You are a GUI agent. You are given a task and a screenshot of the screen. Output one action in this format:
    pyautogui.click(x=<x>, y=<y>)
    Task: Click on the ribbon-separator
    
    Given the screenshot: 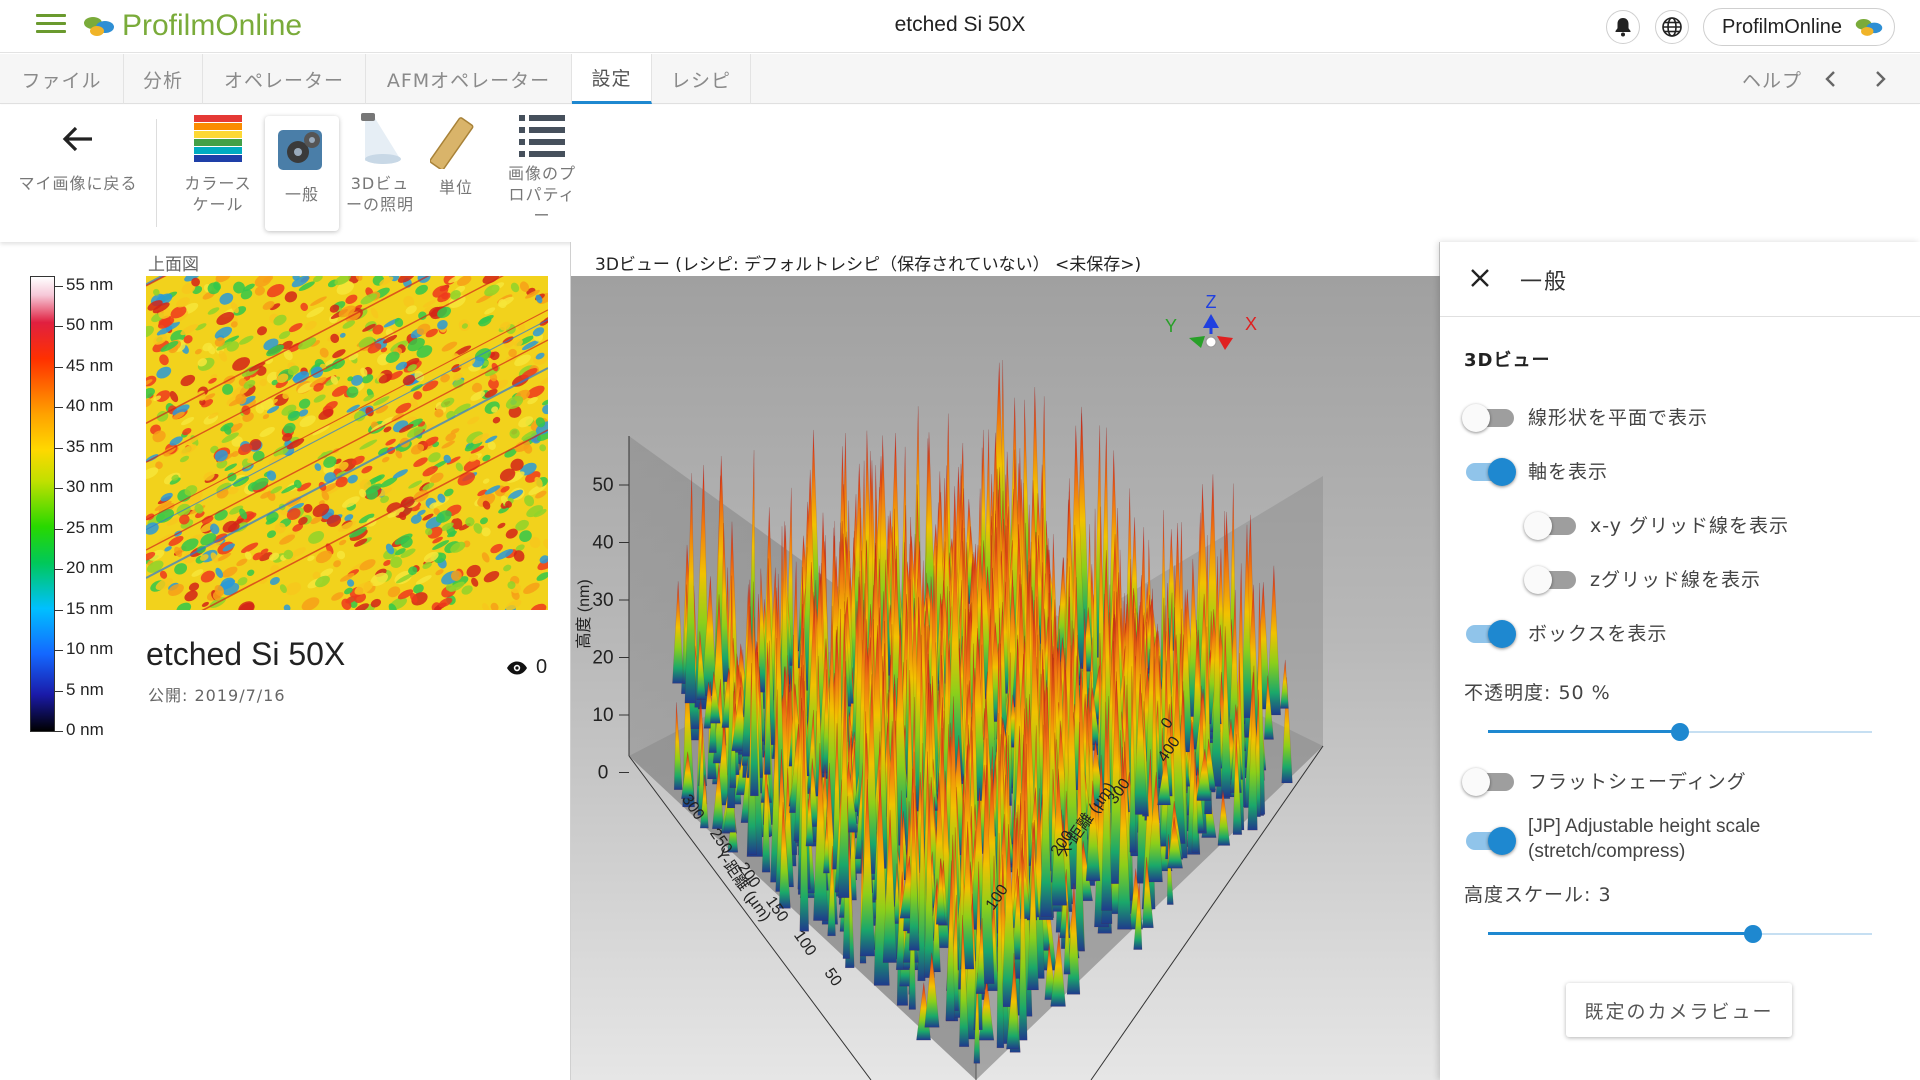 What is the action you would take?
    pyautogui.click(x=156, y=173)
    